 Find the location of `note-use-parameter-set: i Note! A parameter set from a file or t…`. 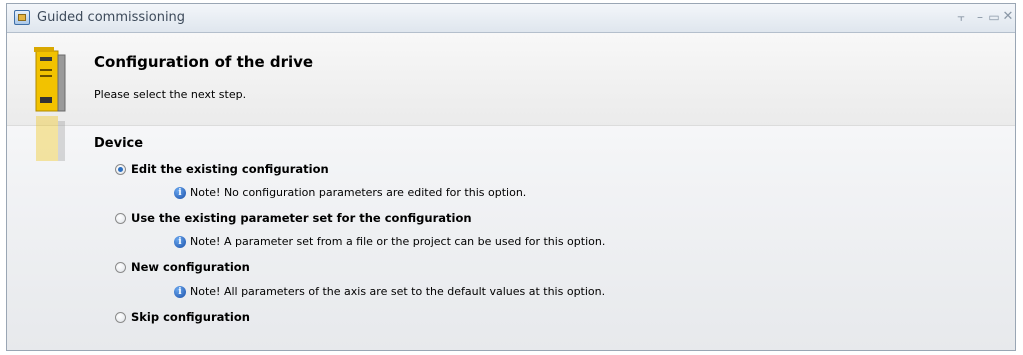

note-use-parameter-set: i Note! A parameter set from a file or t… is located at coordinates (389, 241).